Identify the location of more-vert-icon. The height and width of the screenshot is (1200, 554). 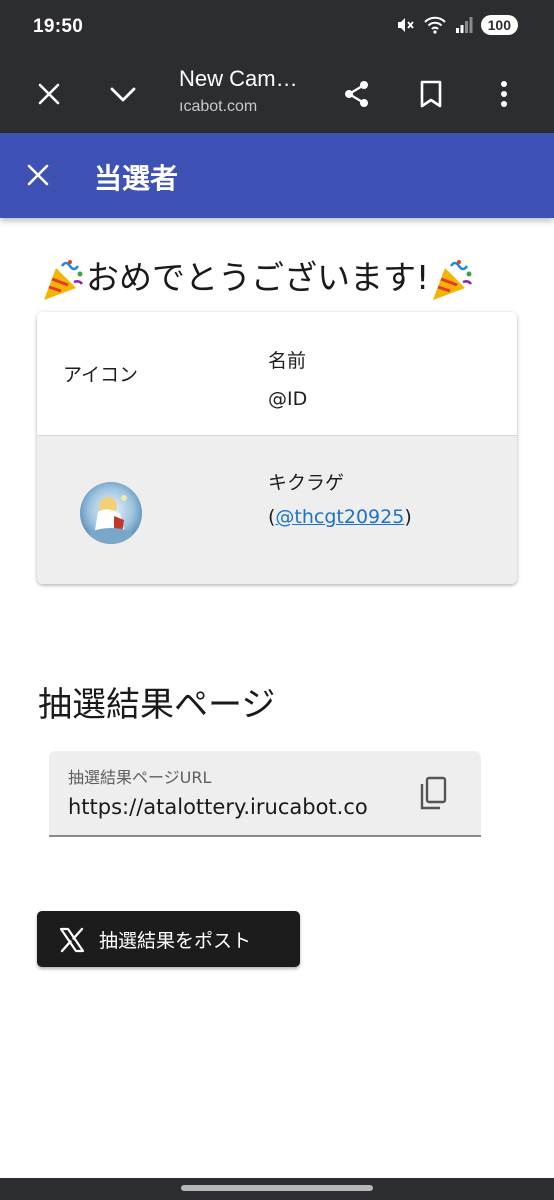
(504, 94).